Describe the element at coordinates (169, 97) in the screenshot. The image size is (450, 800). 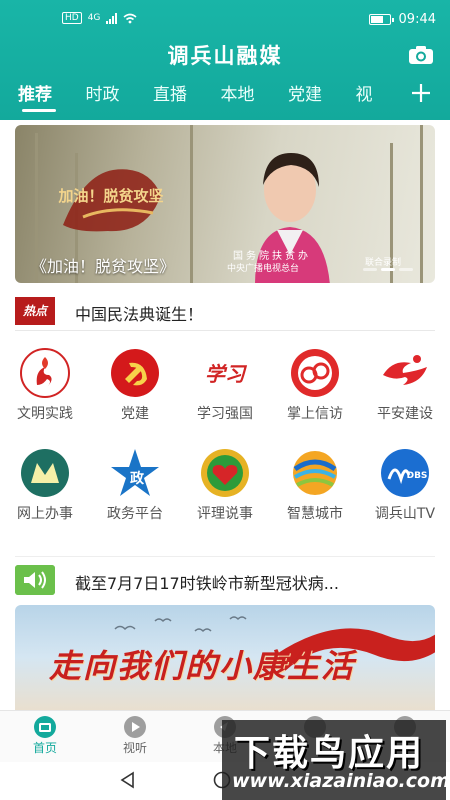
I see `tab-live: 直播` at that location.